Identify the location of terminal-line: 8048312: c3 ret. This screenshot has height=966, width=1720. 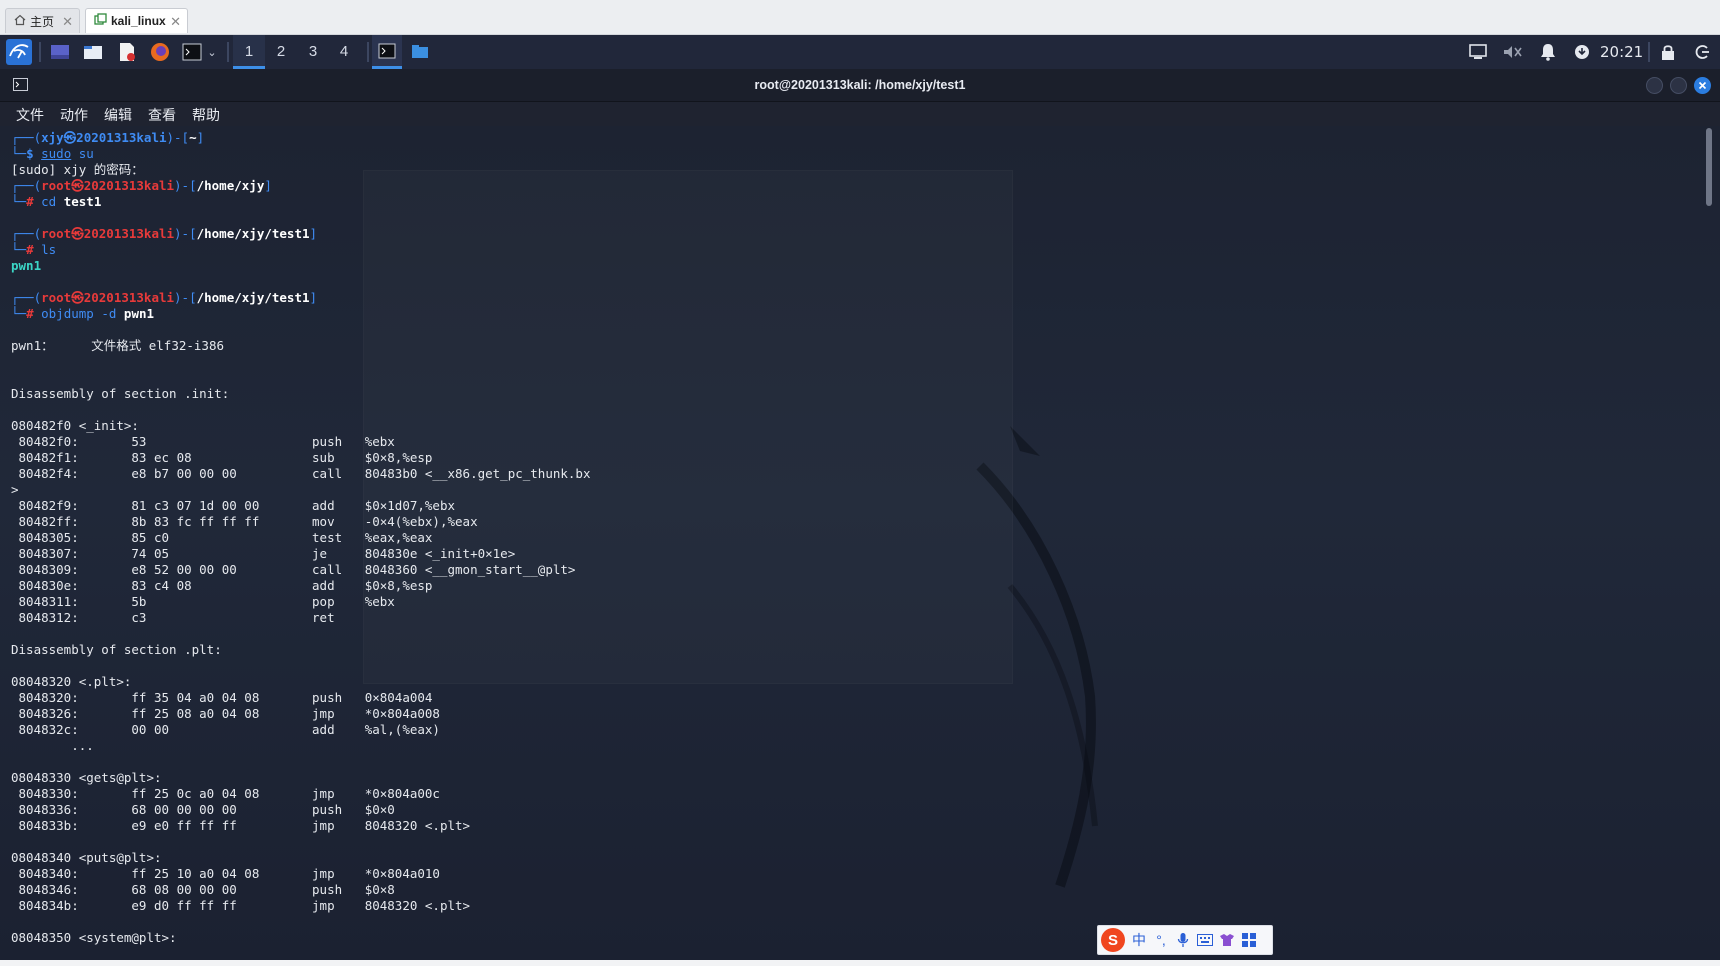
(856, 618).